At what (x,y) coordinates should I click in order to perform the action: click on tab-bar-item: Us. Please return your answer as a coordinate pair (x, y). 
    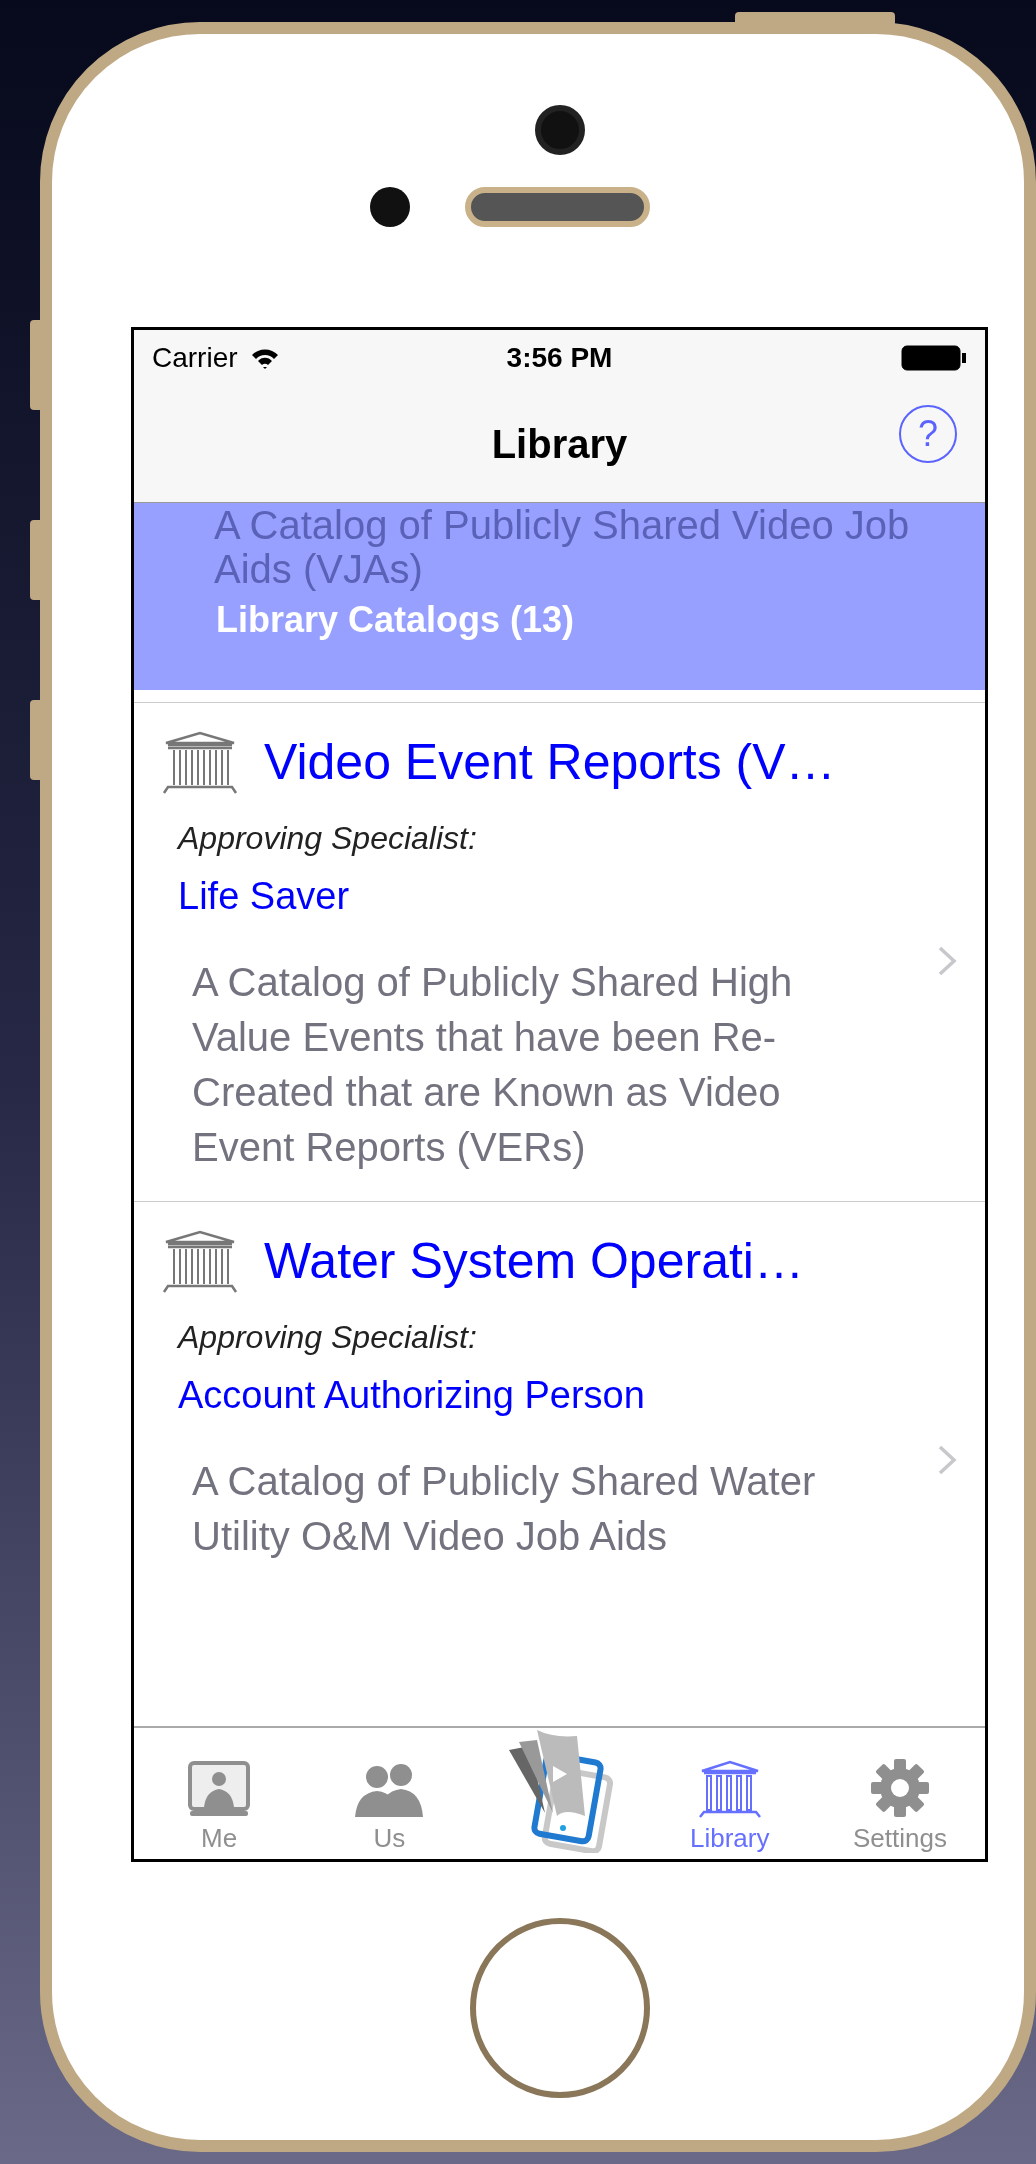
    Looking at the image, I should click on (389, 1793).